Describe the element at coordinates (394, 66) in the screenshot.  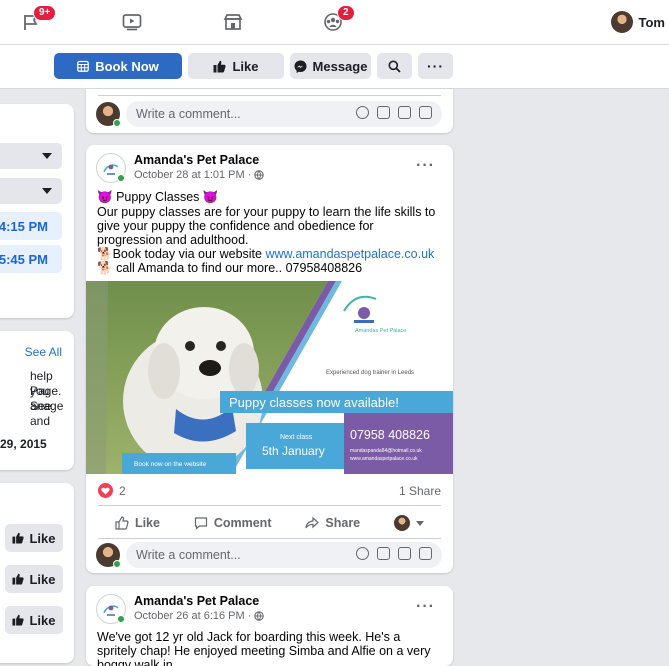
I see `search-button` at that location.